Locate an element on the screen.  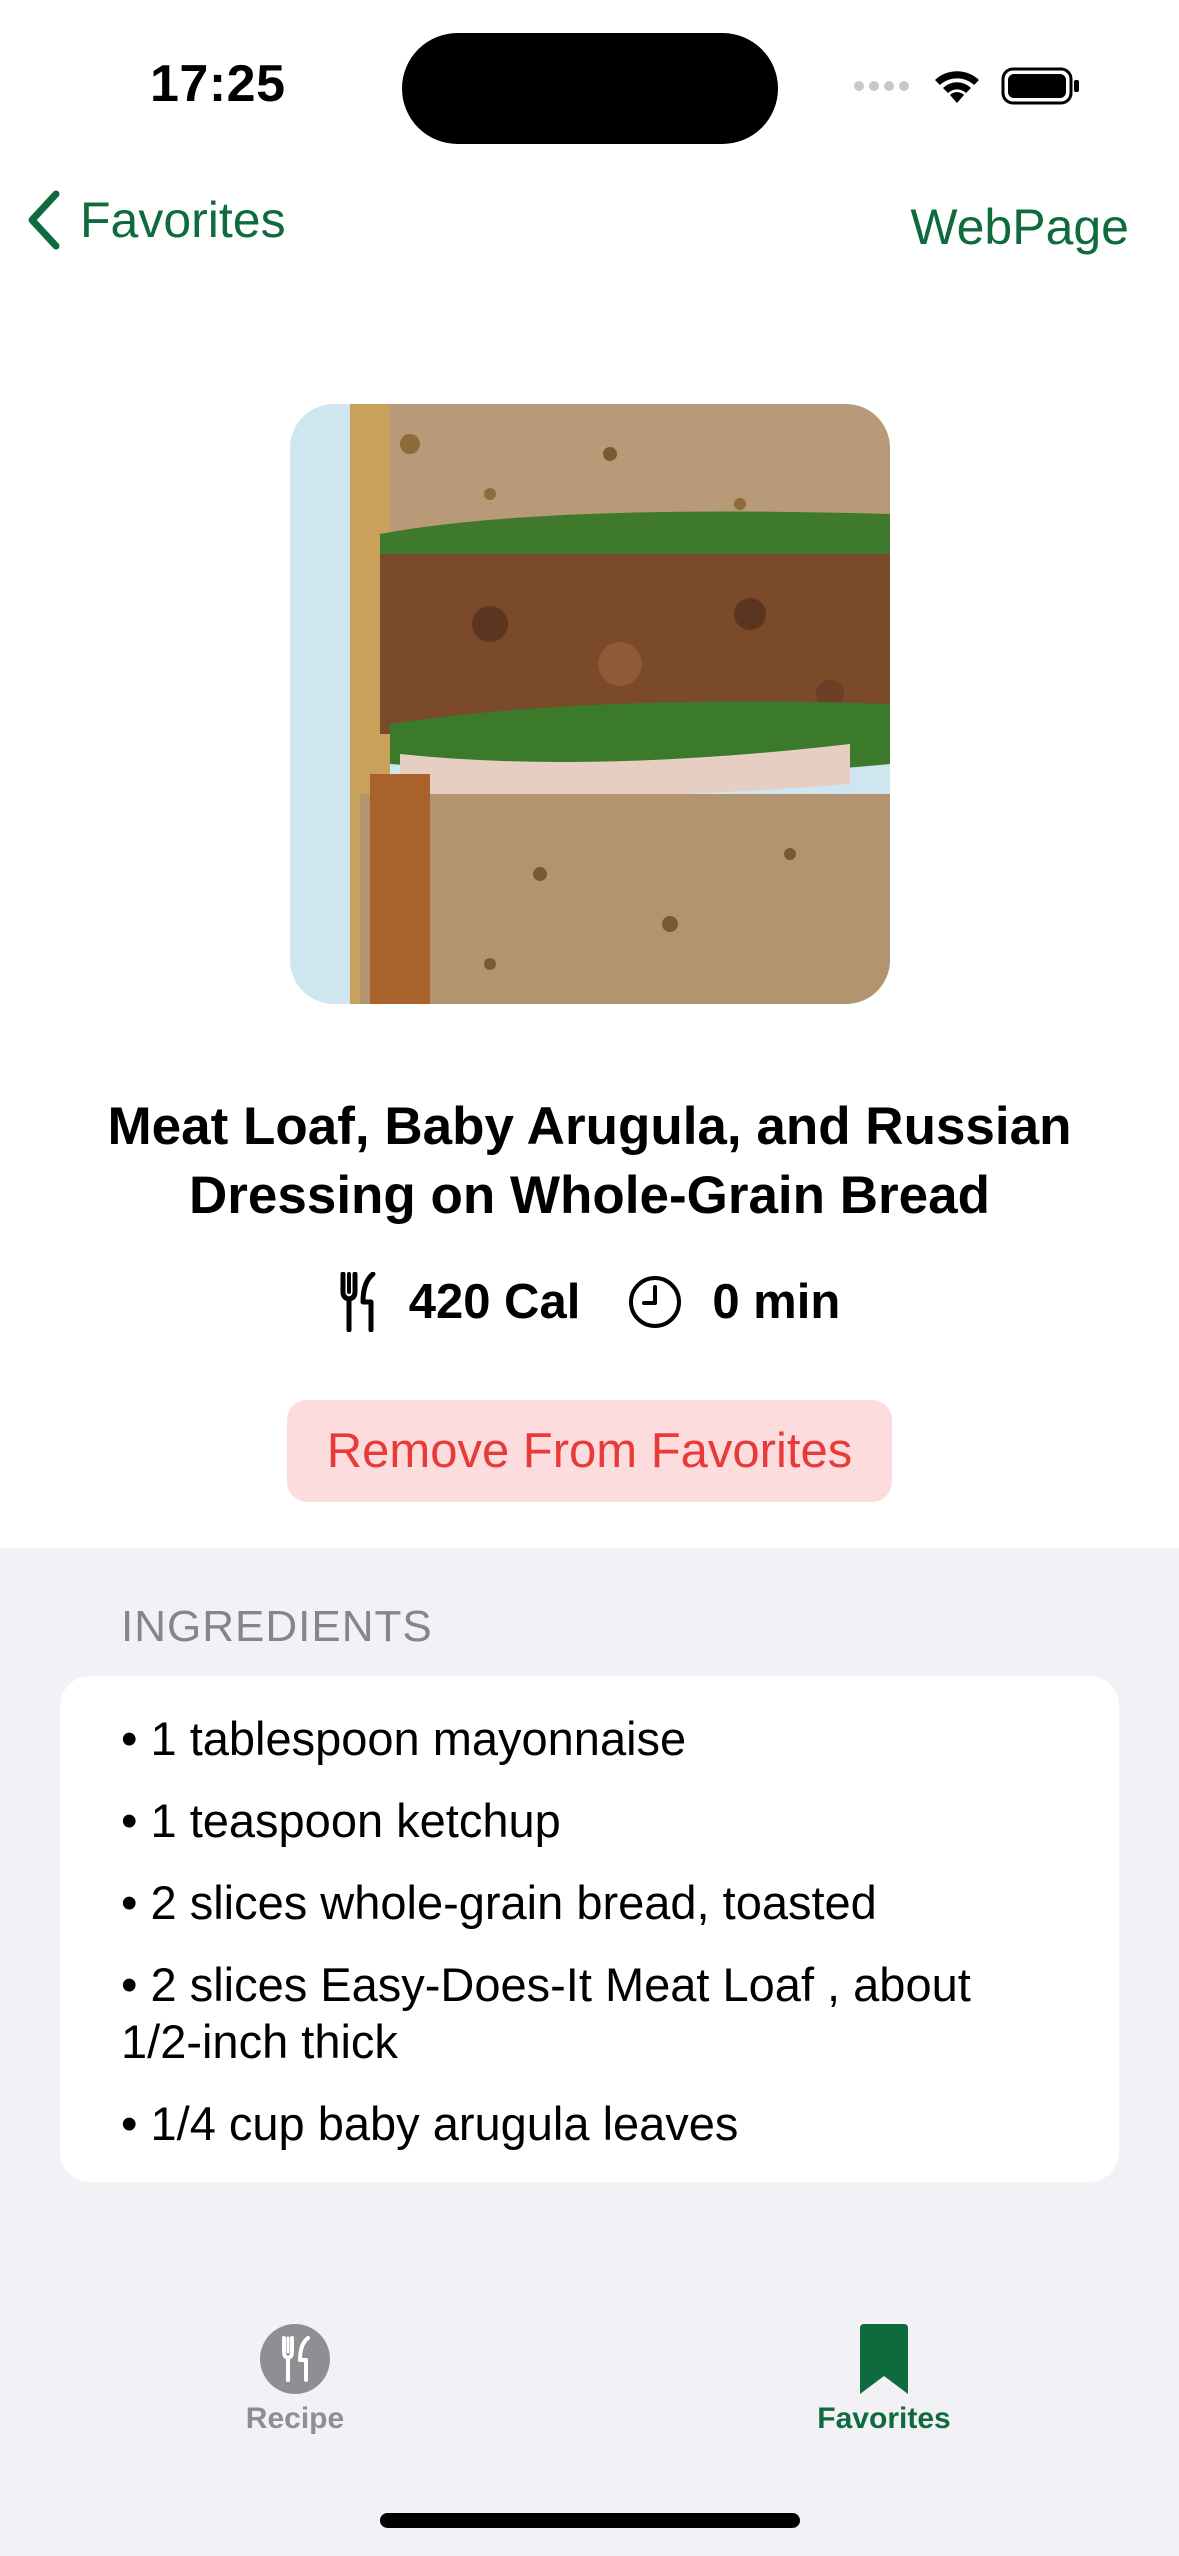
wifi-icon is located at coordinates (957, 87).